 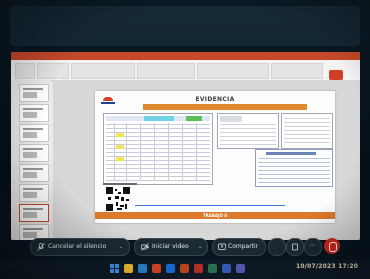 I want to click on mute-button: Cancelar el silencio ⌄, so click(x=80, y=247).